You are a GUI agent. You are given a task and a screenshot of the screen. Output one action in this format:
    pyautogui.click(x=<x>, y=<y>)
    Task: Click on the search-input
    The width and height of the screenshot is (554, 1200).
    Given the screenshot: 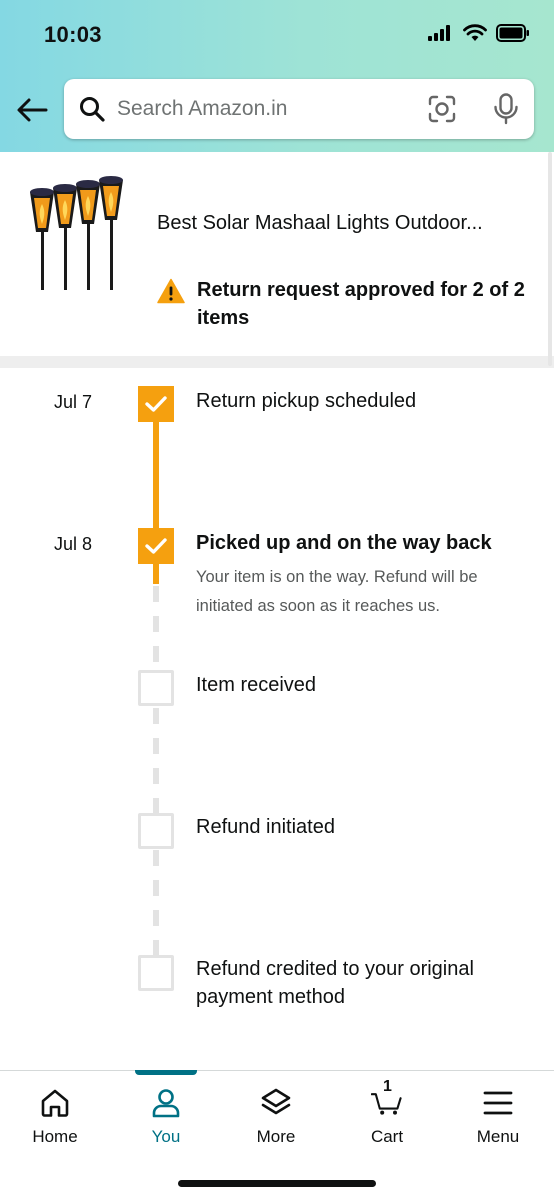 What is the action you would take?
    pyautogui.click(x=262, y=109)
    